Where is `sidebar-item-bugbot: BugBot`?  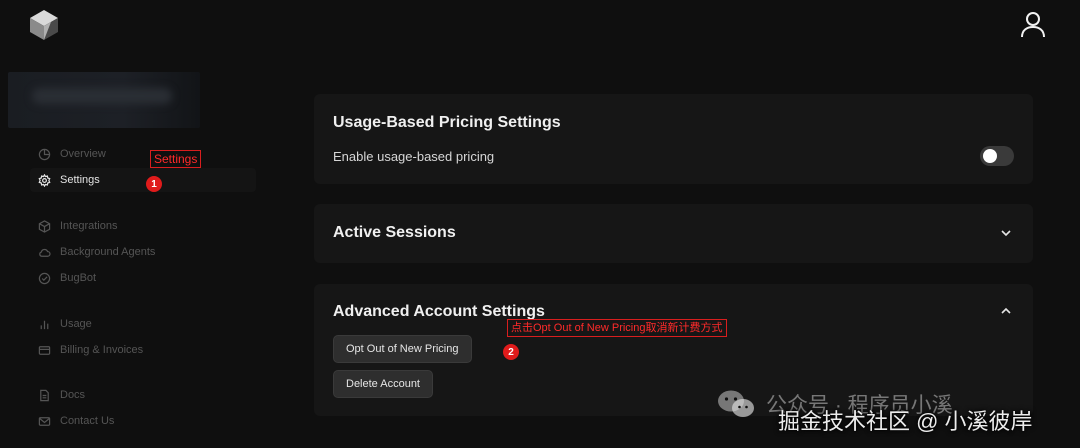 sidebar-item-bugbot: BugBot is located at coordinates (67, 278).